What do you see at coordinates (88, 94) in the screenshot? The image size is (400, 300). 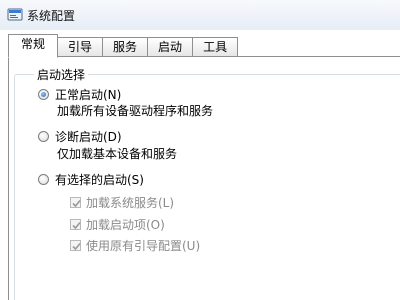 I see `normal-startup-label: 正常启动(N)` at bounding box center [88, 94].